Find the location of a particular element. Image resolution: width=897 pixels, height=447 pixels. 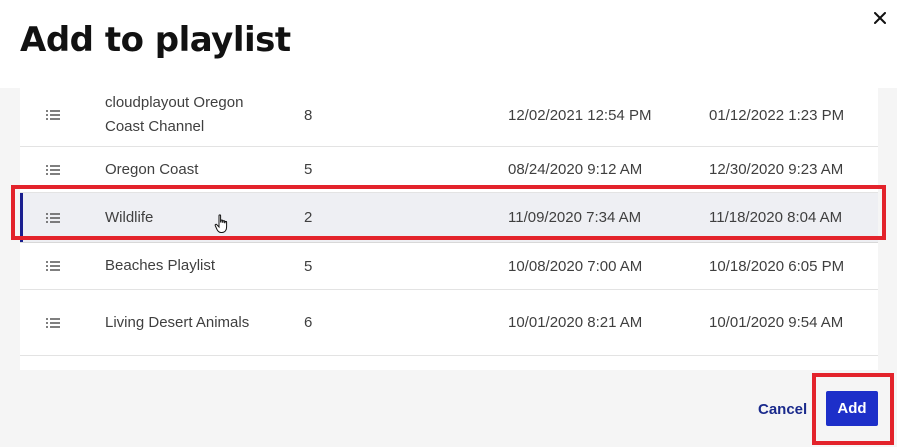

playlist-name: Wildlife is located at coordinates (129, 217).